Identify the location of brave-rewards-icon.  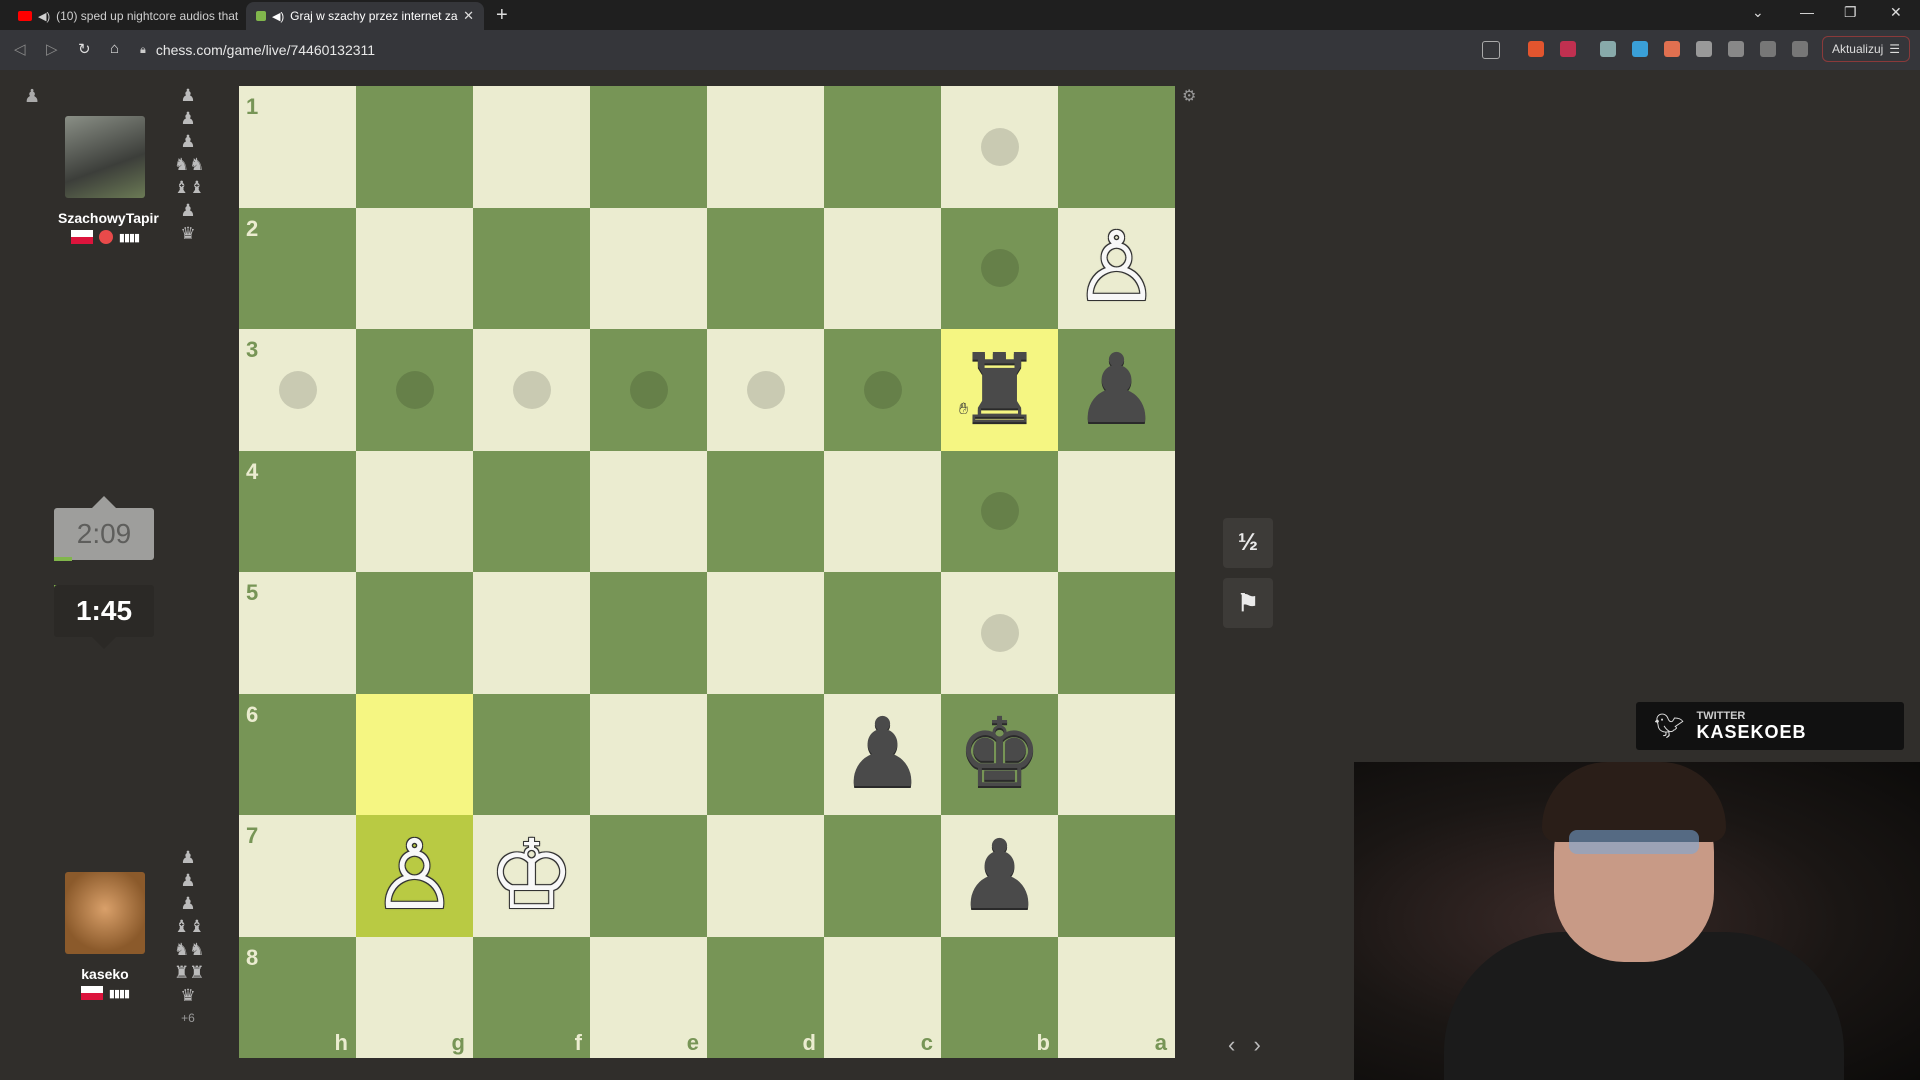
(1568, 49).